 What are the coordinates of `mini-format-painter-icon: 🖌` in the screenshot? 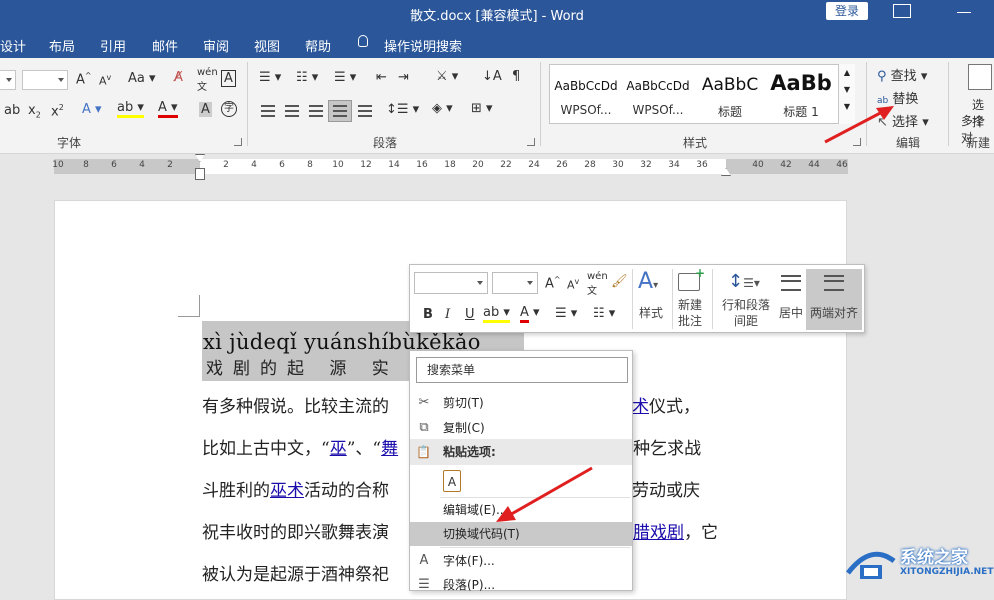 It's located at (619, 281).